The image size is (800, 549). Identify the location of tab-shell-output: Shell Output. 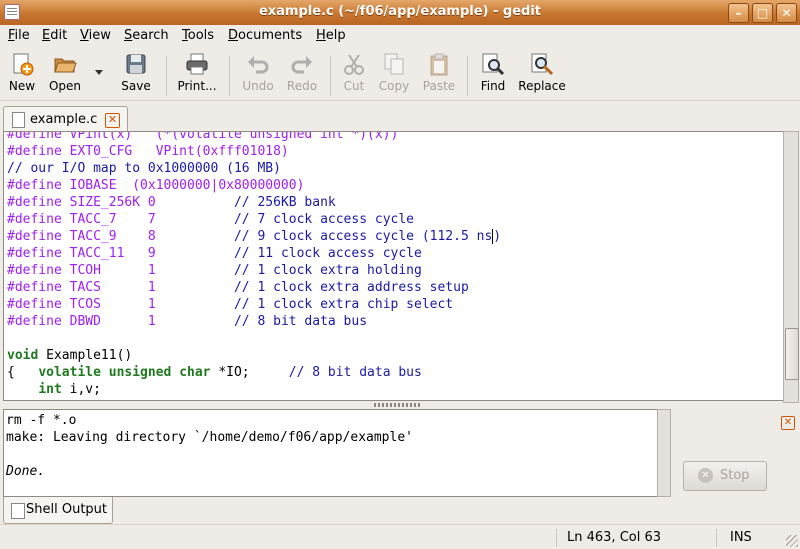
(58, 510).